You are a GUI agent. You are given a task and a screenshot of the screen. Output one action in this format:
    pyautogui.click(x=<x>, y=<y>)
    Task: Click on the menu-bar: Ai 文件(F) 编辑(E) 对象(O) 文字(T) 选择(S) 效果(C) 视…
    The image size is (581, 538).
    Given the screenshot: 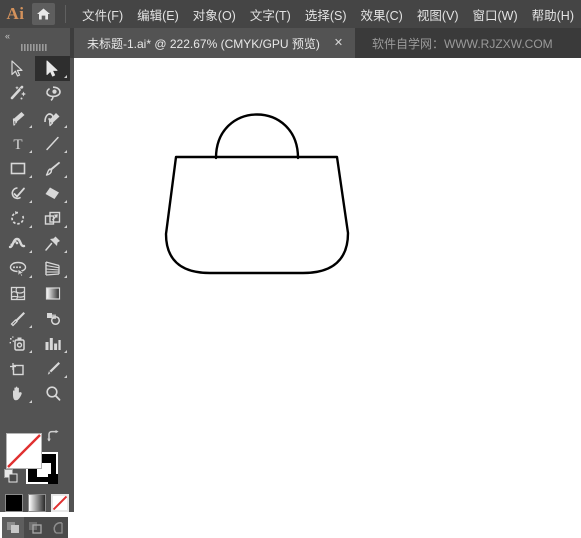 What is the action you would take?
    pyautogui.click(x=290, y=14)
    